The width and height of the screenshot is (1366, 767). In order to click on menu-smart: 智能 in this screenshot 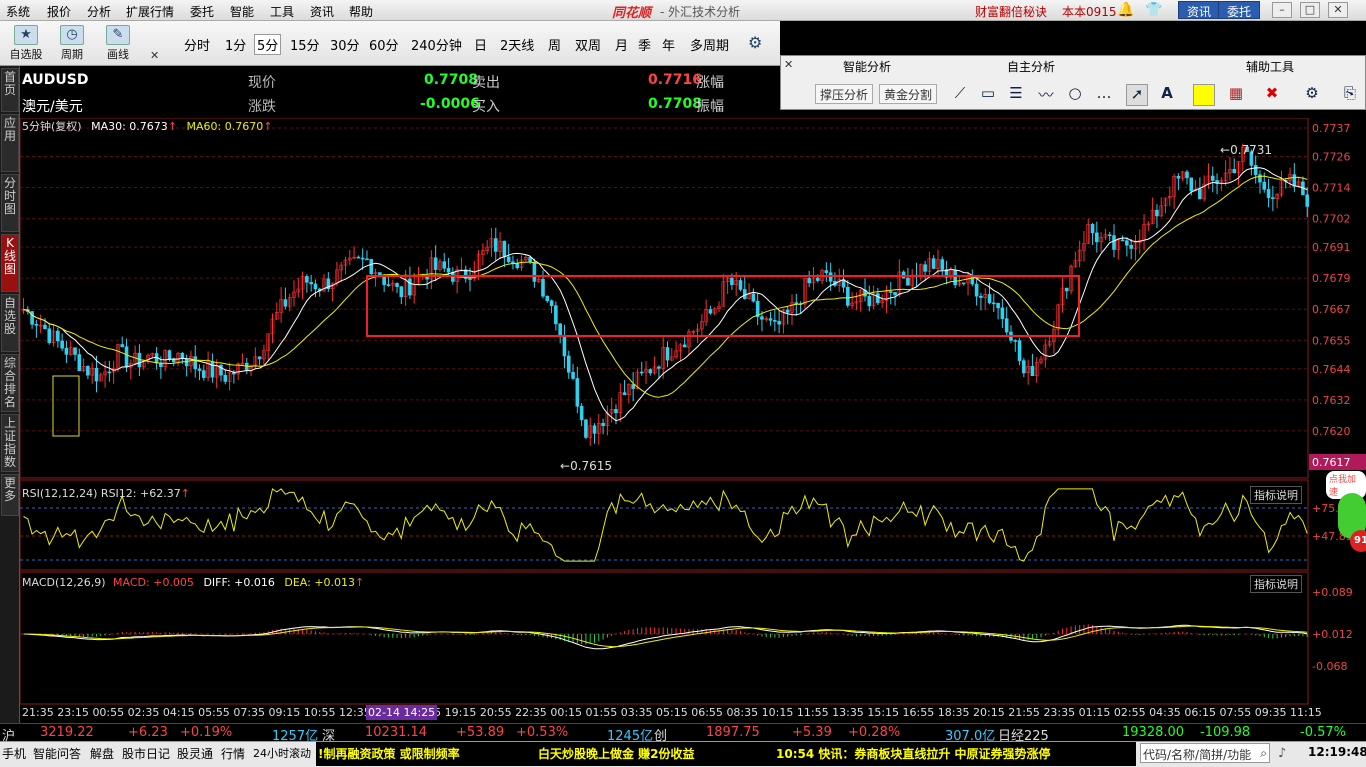, I will do `click(242, 11)`.